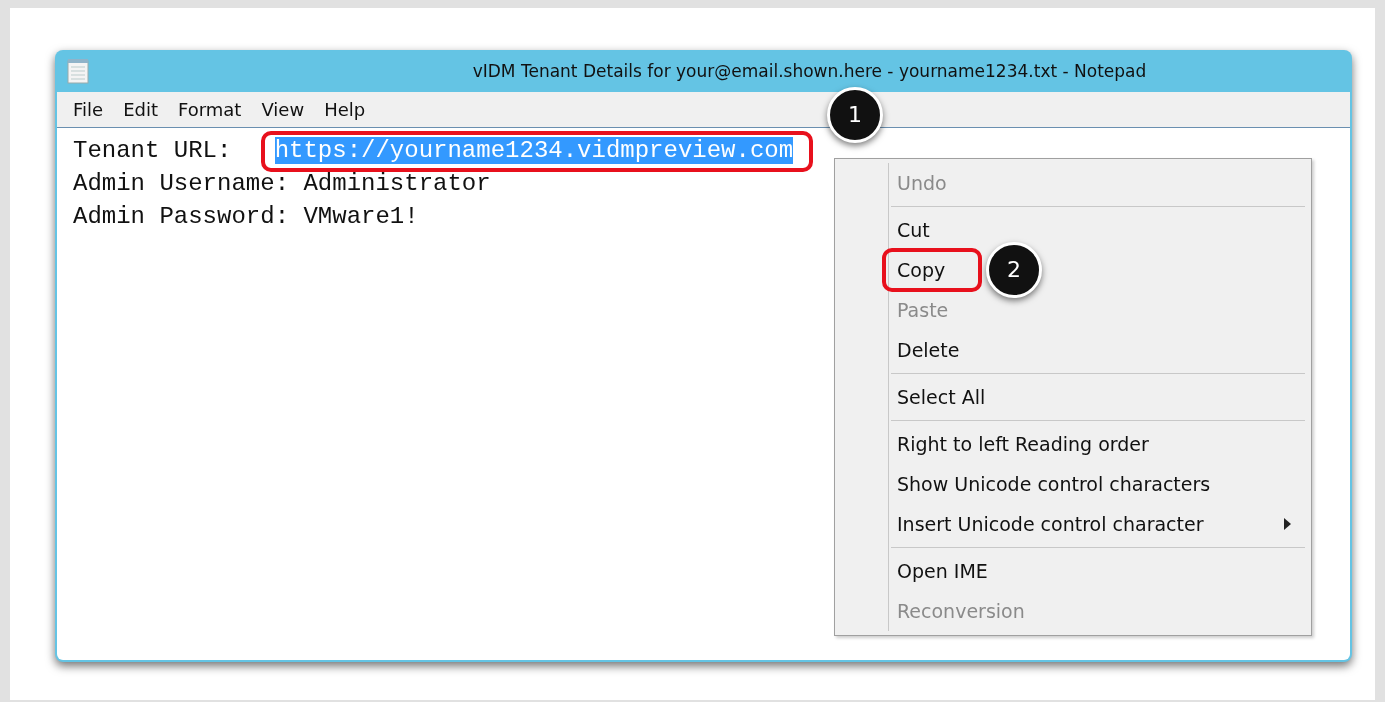 This screenshot has width=1385, height=702. What do you see at coordinates (890, 270) in the screenshot?
I see `menu-option: Copy` at bounding box center [890, 270].